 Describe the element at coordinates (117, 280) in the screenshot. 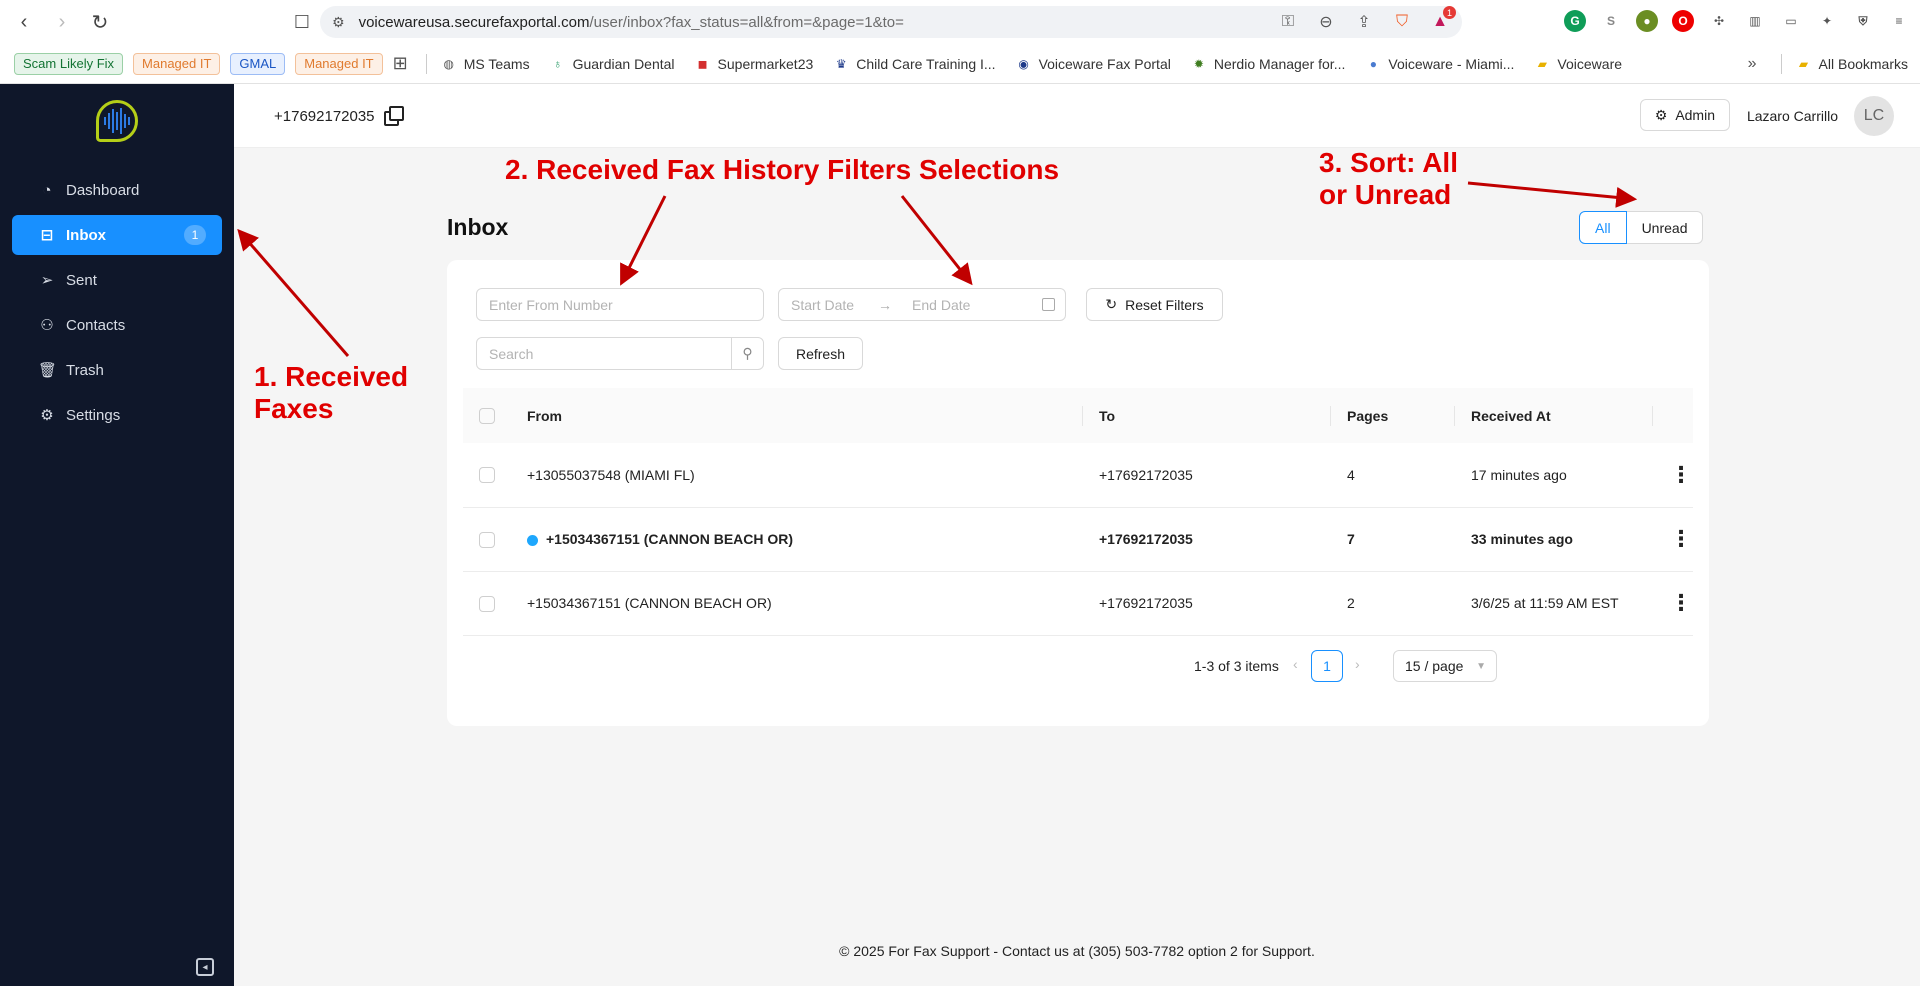

I see `sidebar-item-sent: ➢ Sent` at that location.